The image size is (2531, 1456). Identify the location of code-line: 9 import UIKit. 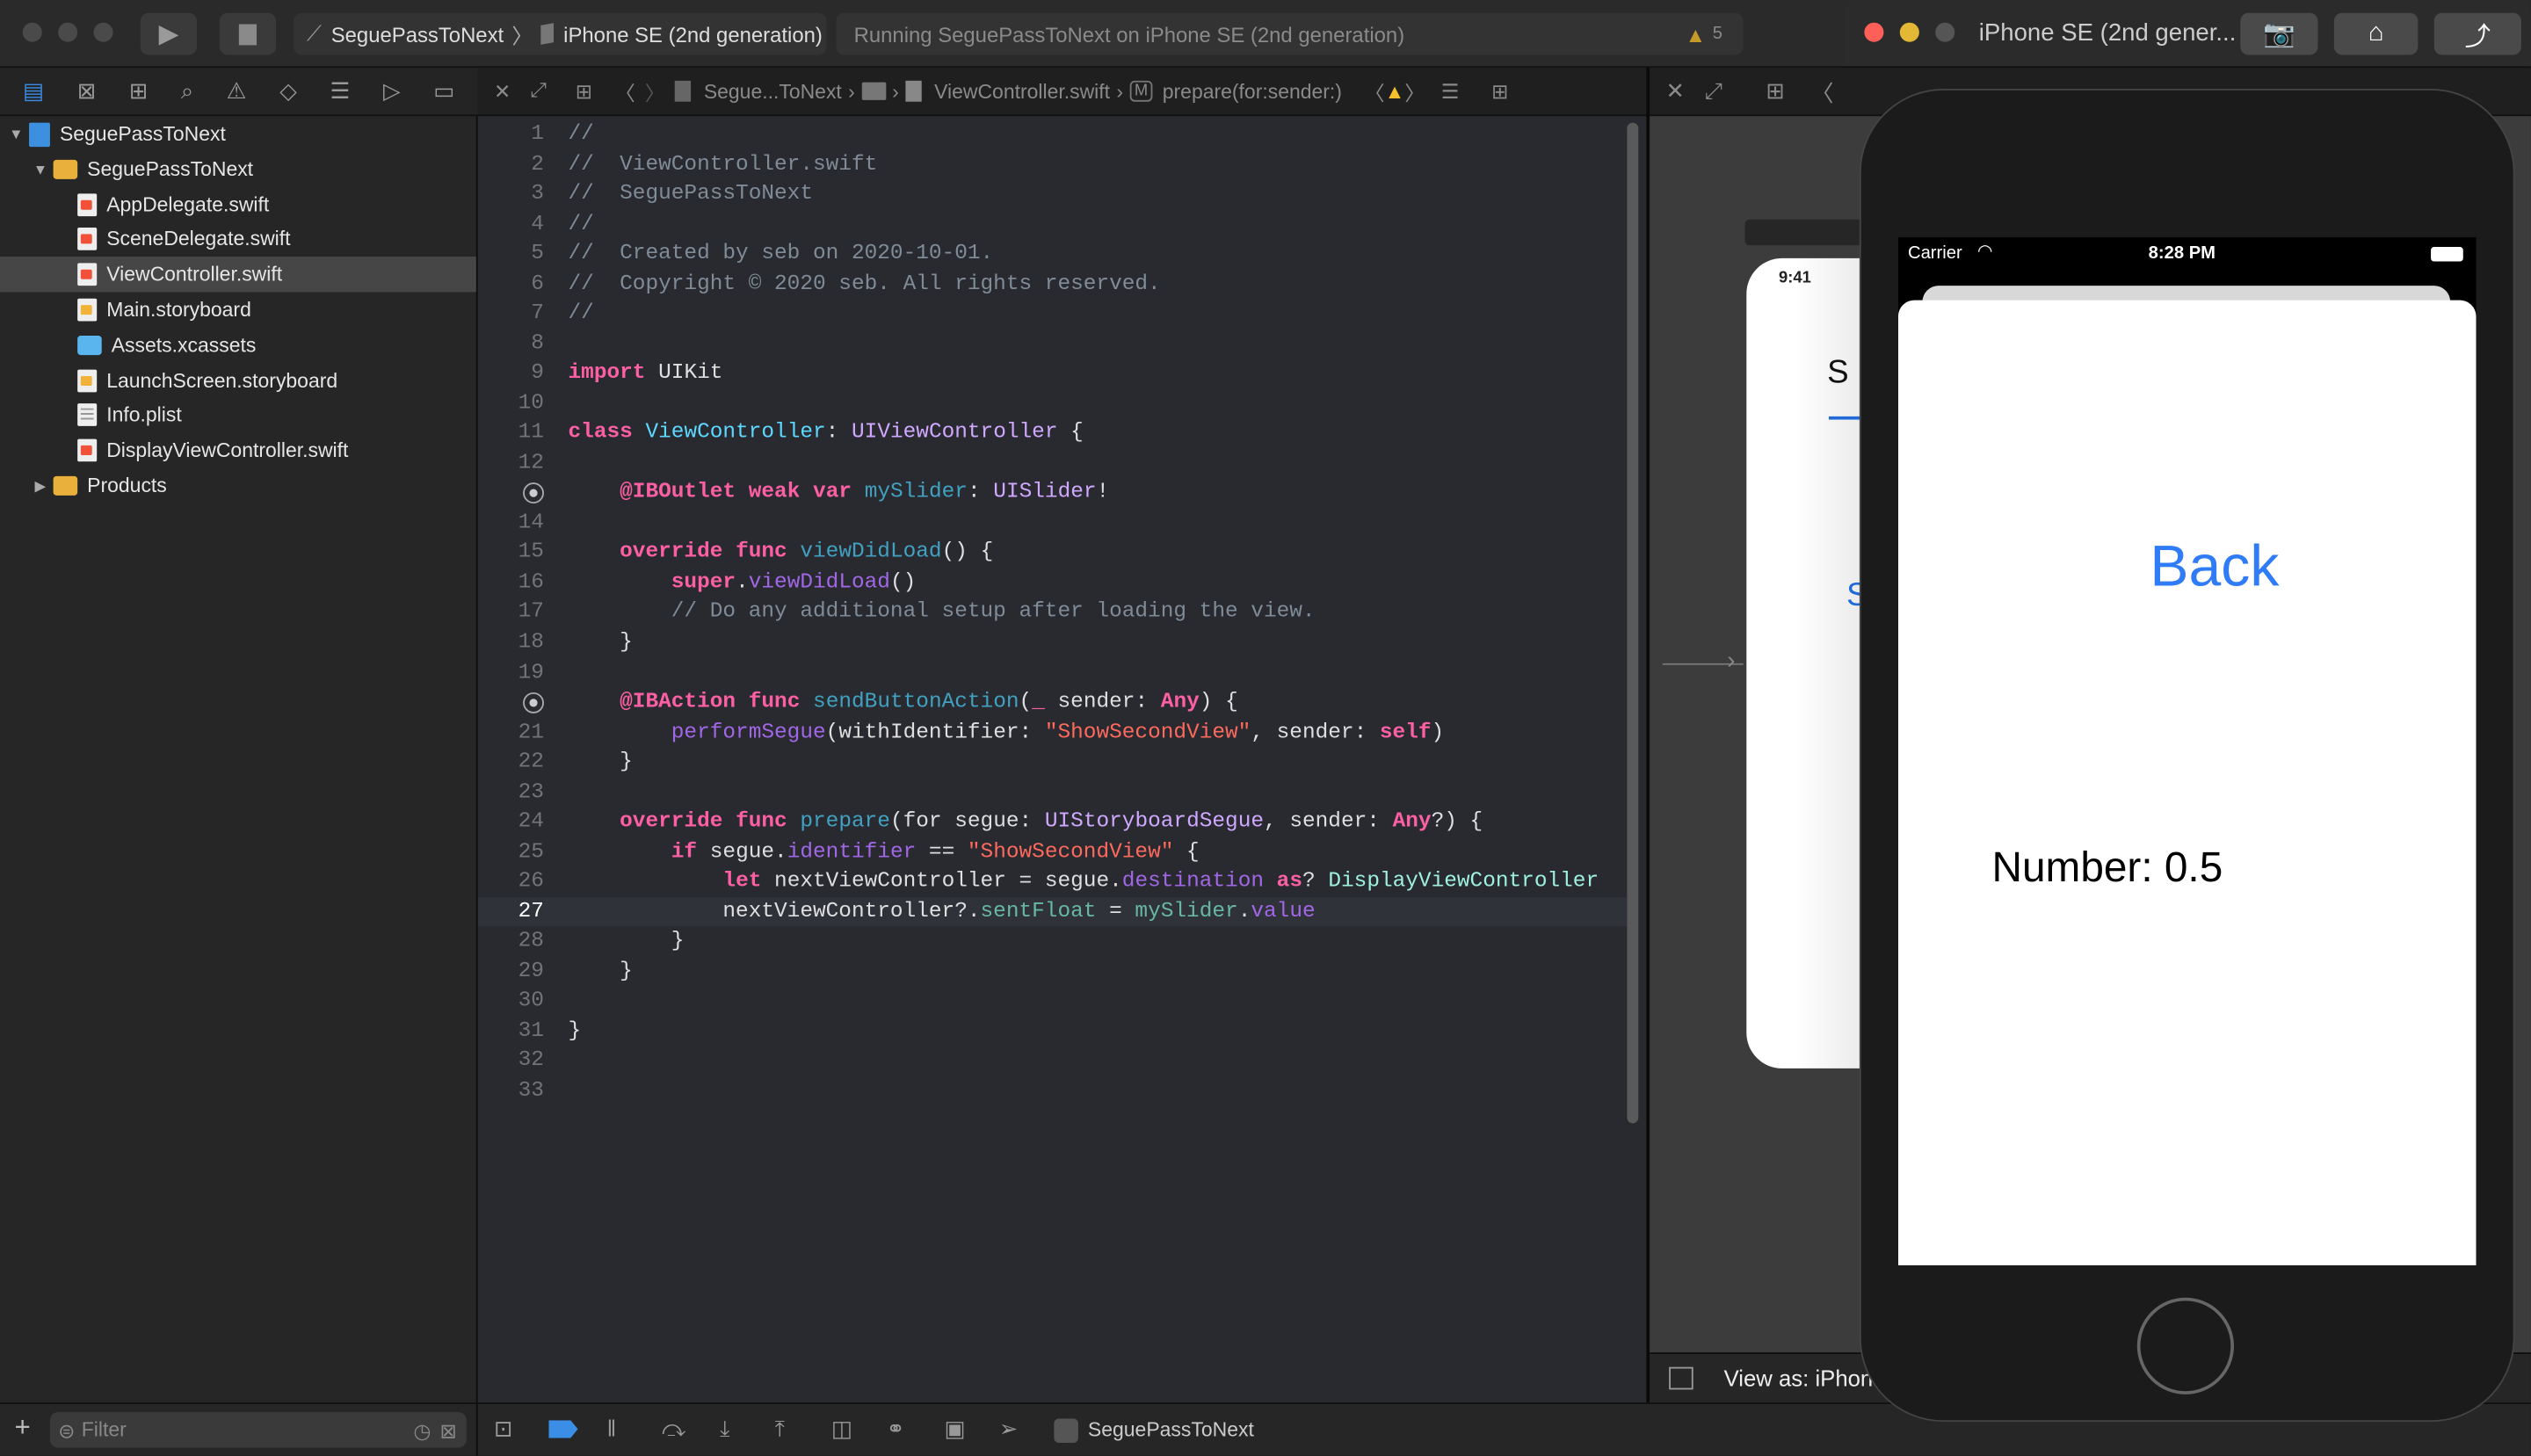
(1053, 373).